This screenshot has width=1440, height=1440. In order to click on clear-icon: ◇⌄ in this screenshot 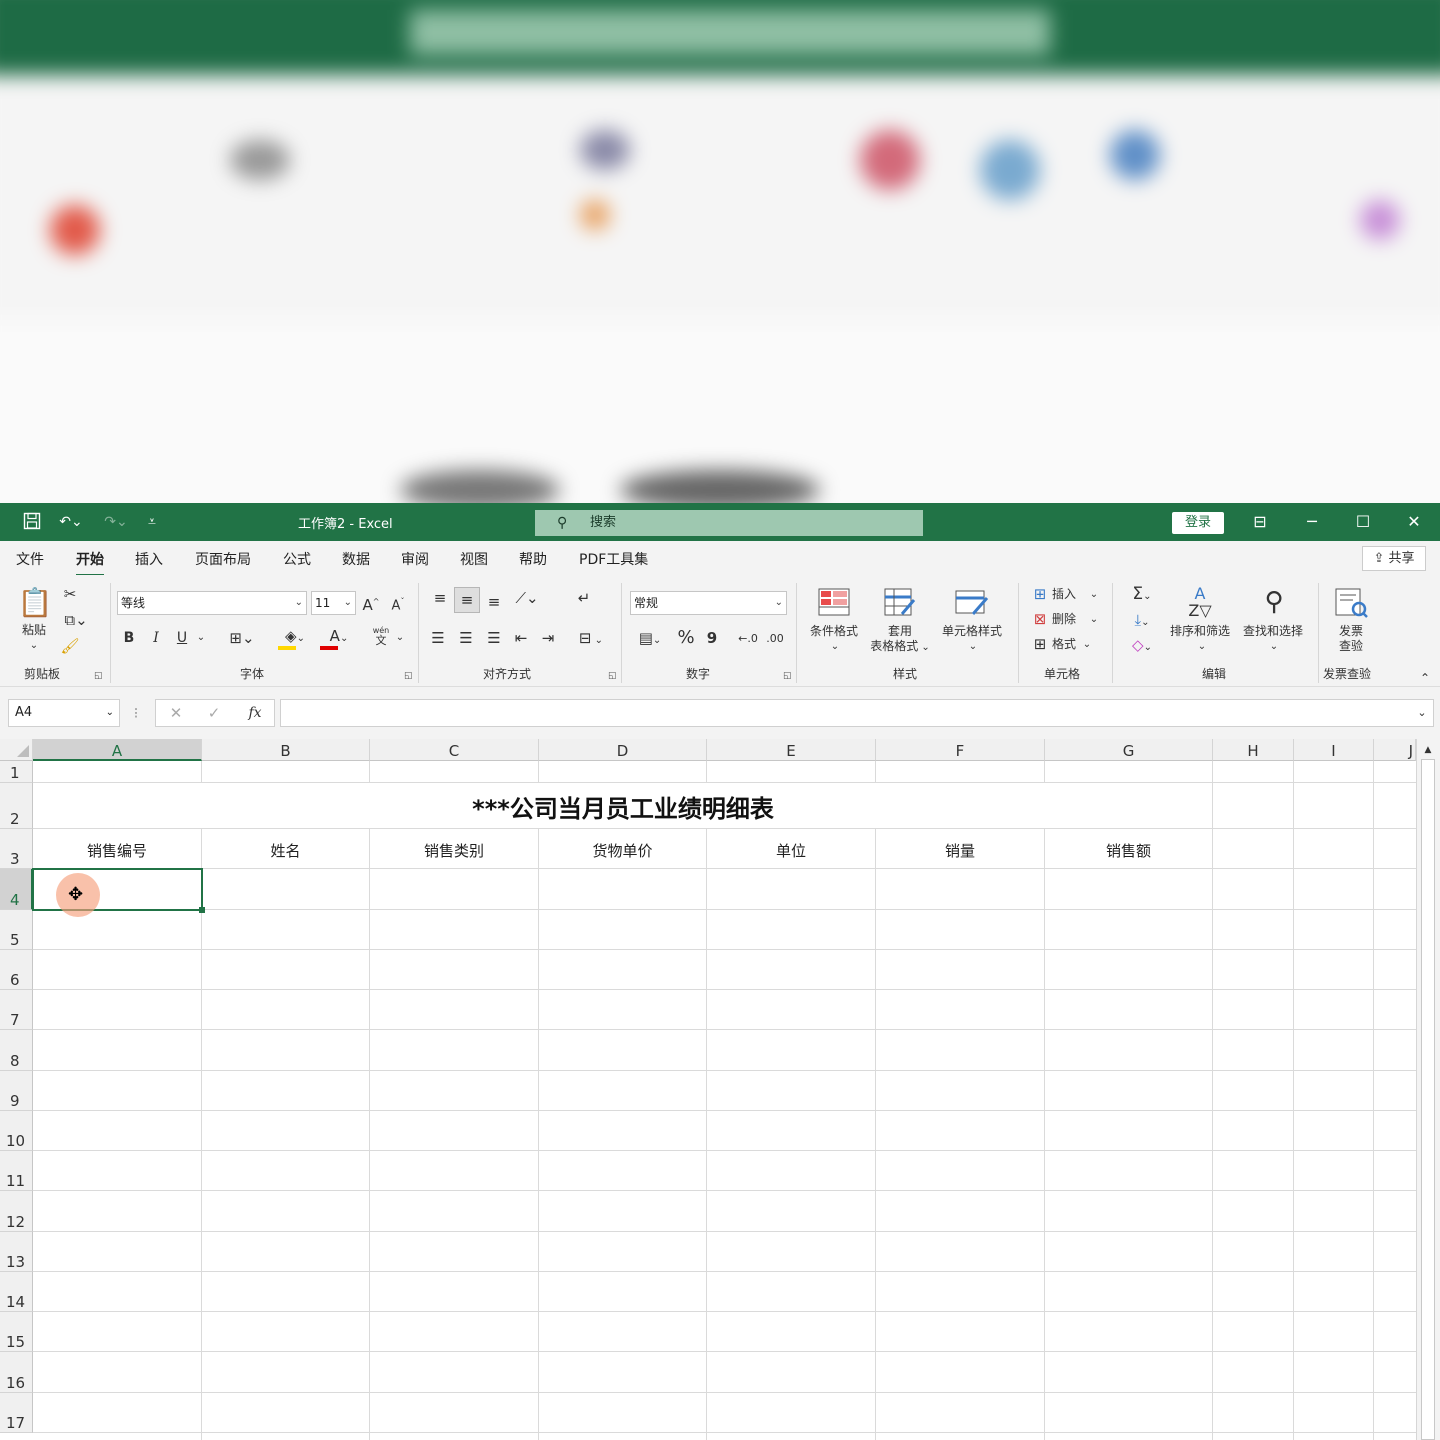, I will do `click(1142, 646)`.